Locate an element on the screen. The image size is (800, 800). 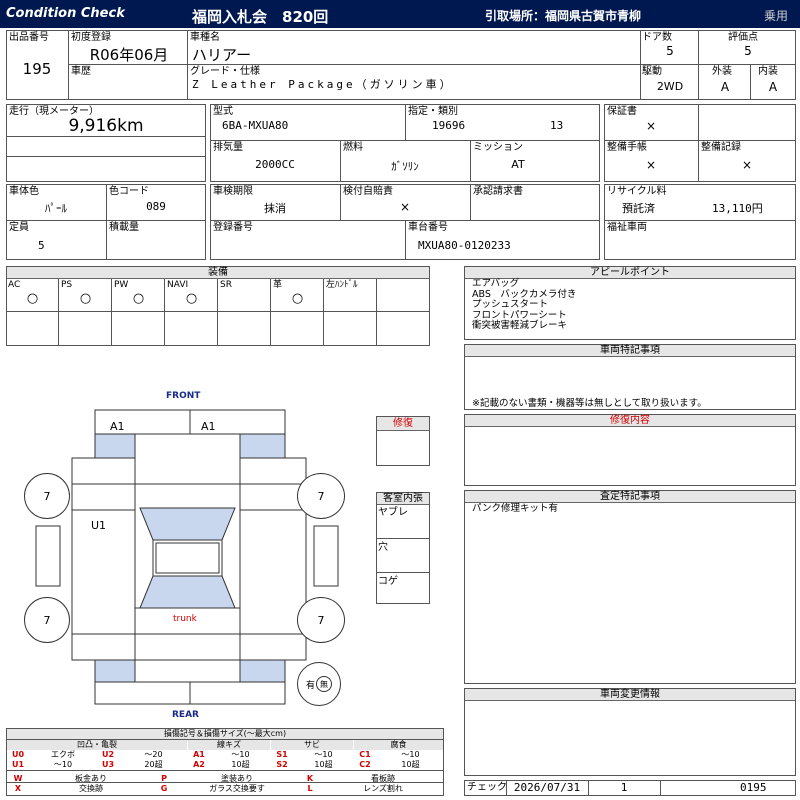
equipment-cell: NAVI ○ is located at coordinates (191, 295).